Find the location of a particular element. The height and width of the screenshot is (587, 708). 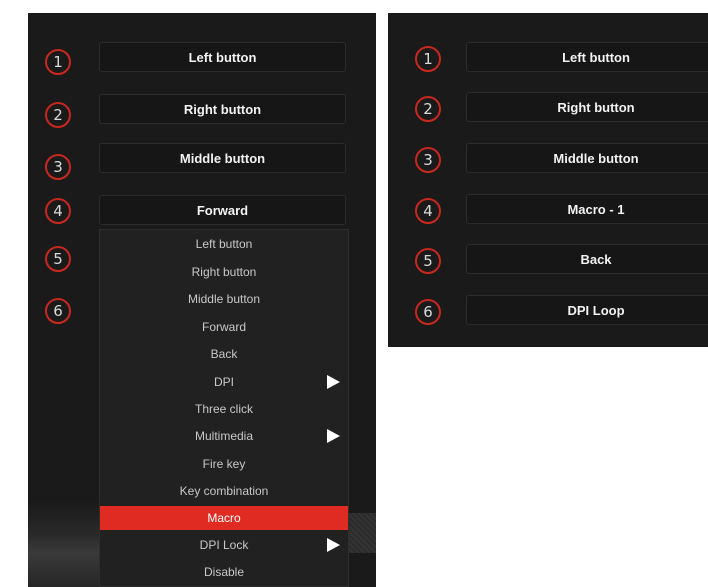

menu-item-label: Multimedia is located at coordinates (224, 436).